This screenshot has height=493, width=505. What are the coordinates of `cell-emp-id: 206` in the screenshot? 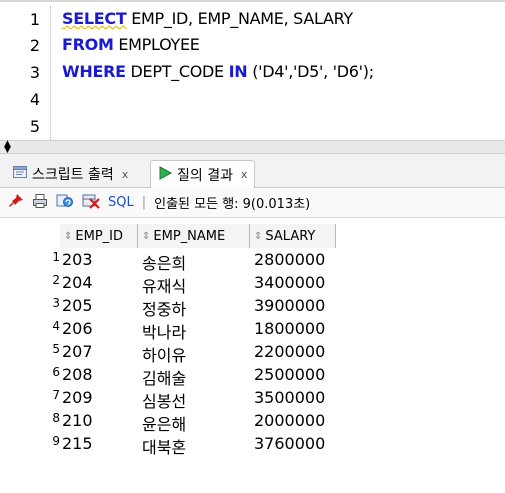 It's located at (77, 328).